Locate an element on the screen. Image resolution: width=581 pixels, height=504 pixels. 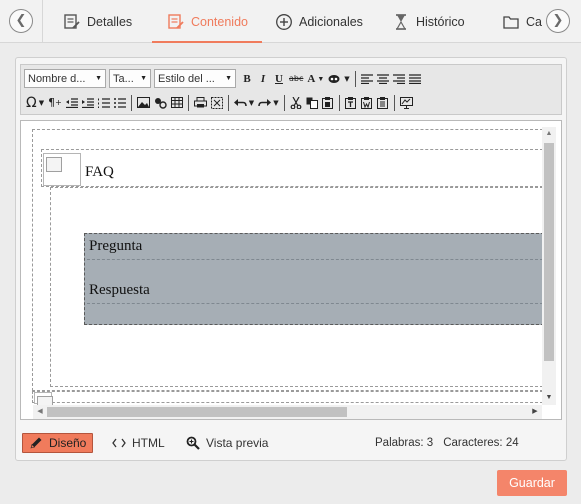
text-color-label: A is located at coordinates (311, 78).